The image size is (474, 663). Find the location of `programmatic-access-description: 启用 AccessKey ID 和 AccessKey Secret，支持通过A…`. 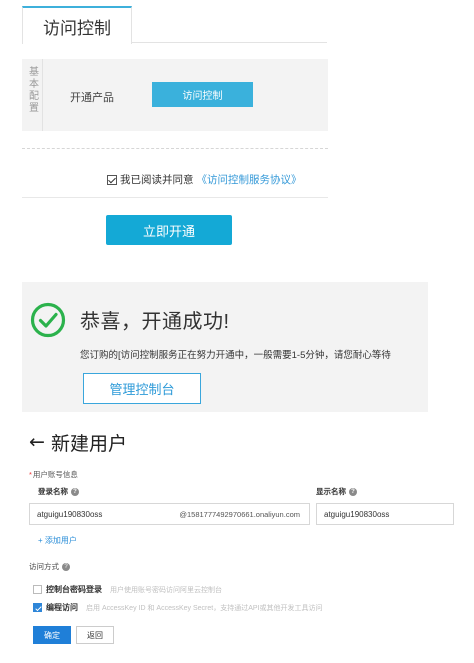

programmatic-access-description: 启用 AccessKey ID 和 AccessKey Secret，支持通过A… is located at coordinates (204, 608).